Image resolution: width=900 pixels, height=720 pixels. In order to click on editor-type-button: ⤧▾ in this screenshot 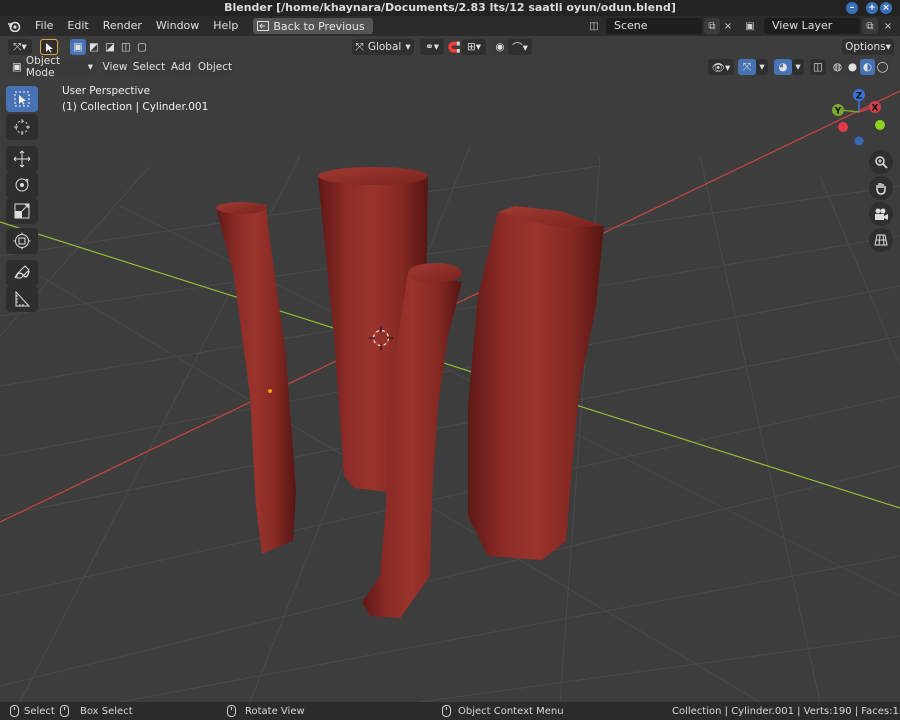, I will do `click(20, 47)`.